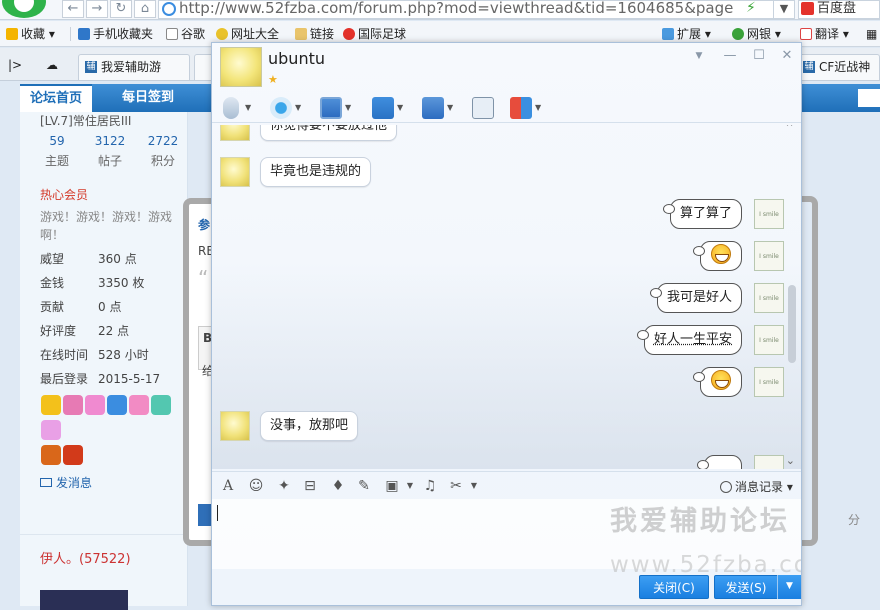 The image size is (880, 610). What do you see at coordinates (284, 486) in the screenshot?
I see `shake-icon: ✦` at bounding box center [284, 486].